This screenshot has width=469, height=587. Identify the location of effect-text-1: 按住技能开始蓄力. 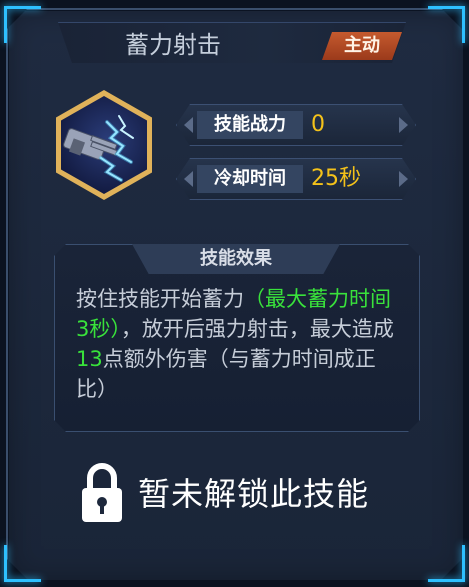
(160, 299).